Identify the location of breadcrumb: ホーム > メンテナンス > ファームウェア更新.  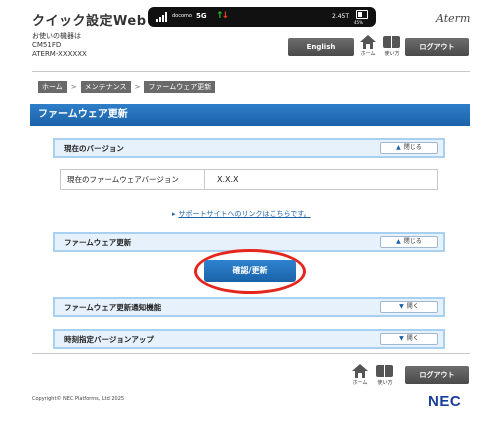
(127, 87).